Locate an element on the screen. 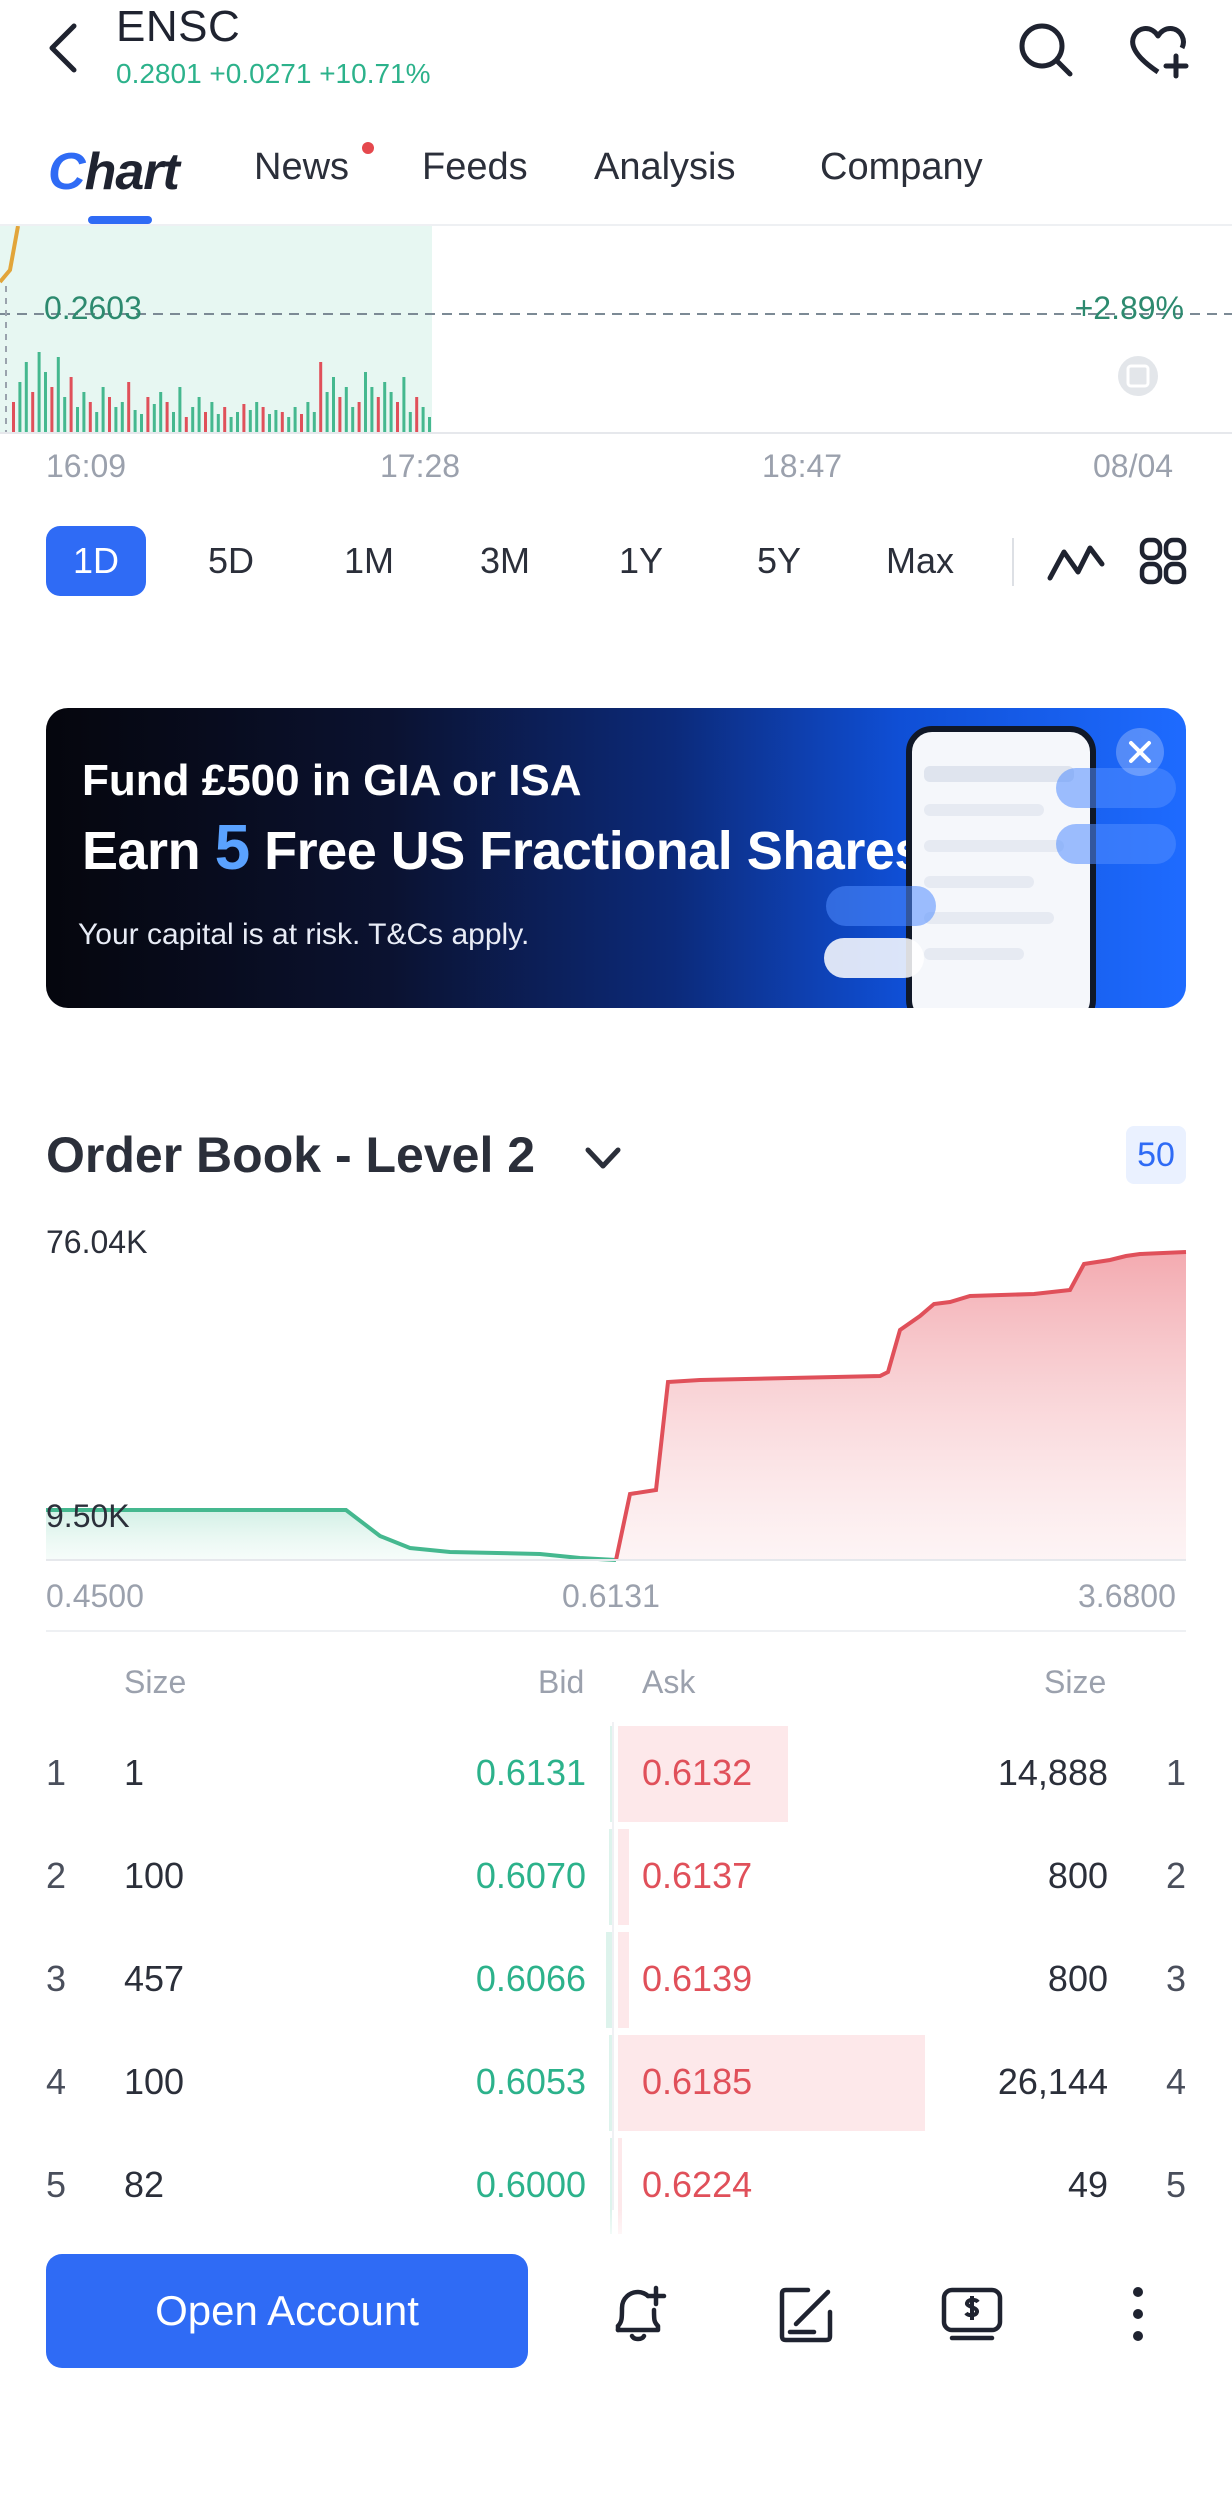  period-5y: 5Y is located at coordinates (779, 561).